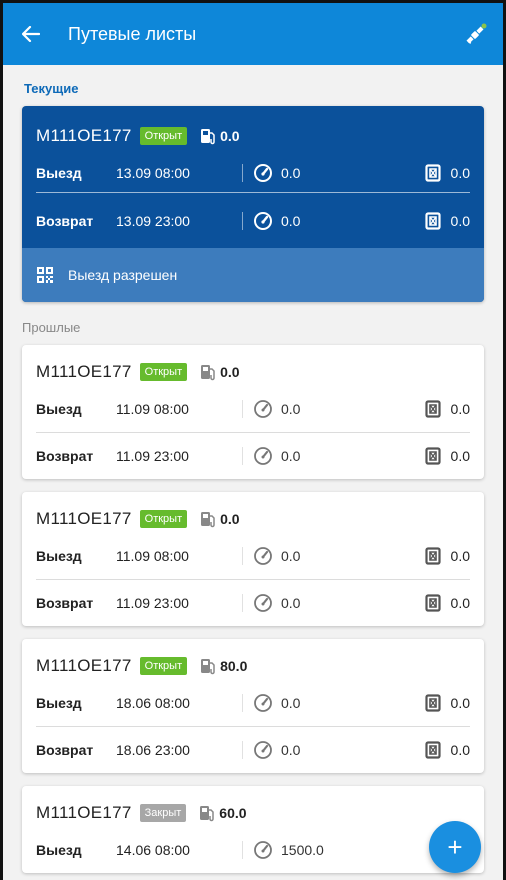  What do you see at coordinates (152, 603) in the screenshot?
I see `row-datetime: 11.09 23:00` at bounding box center [152, 603].